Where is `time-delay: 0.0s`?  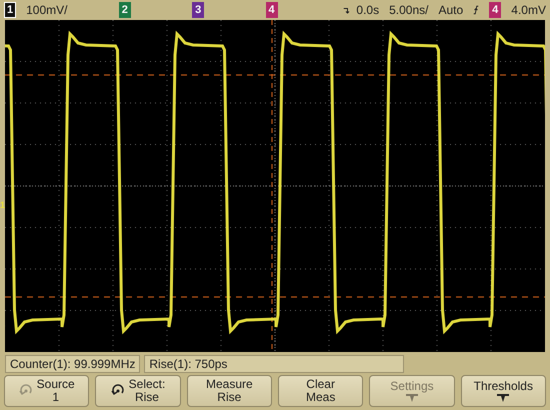 time-delay: 0.0s is located at coordinates (368, 10).